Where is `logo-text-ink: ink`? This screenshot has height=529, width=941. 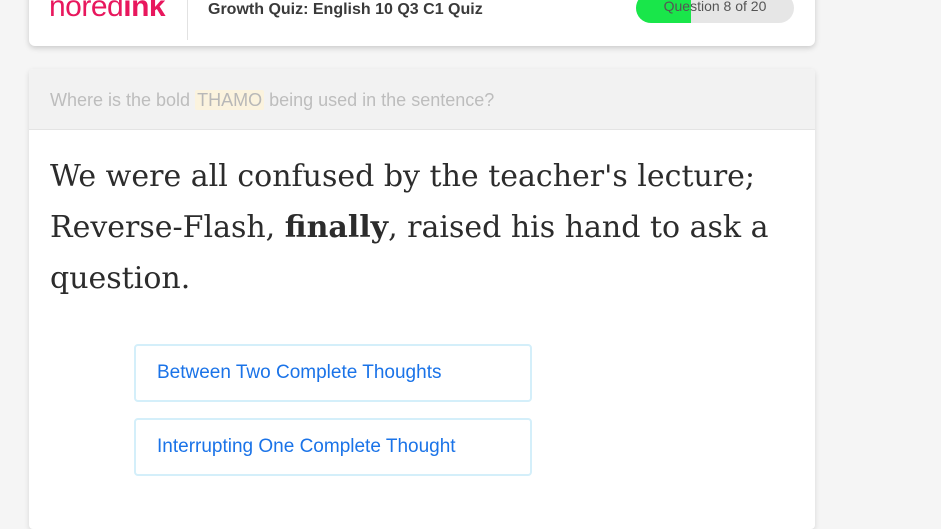 logo-text-ink: ink is located at coordinates (144, 11).